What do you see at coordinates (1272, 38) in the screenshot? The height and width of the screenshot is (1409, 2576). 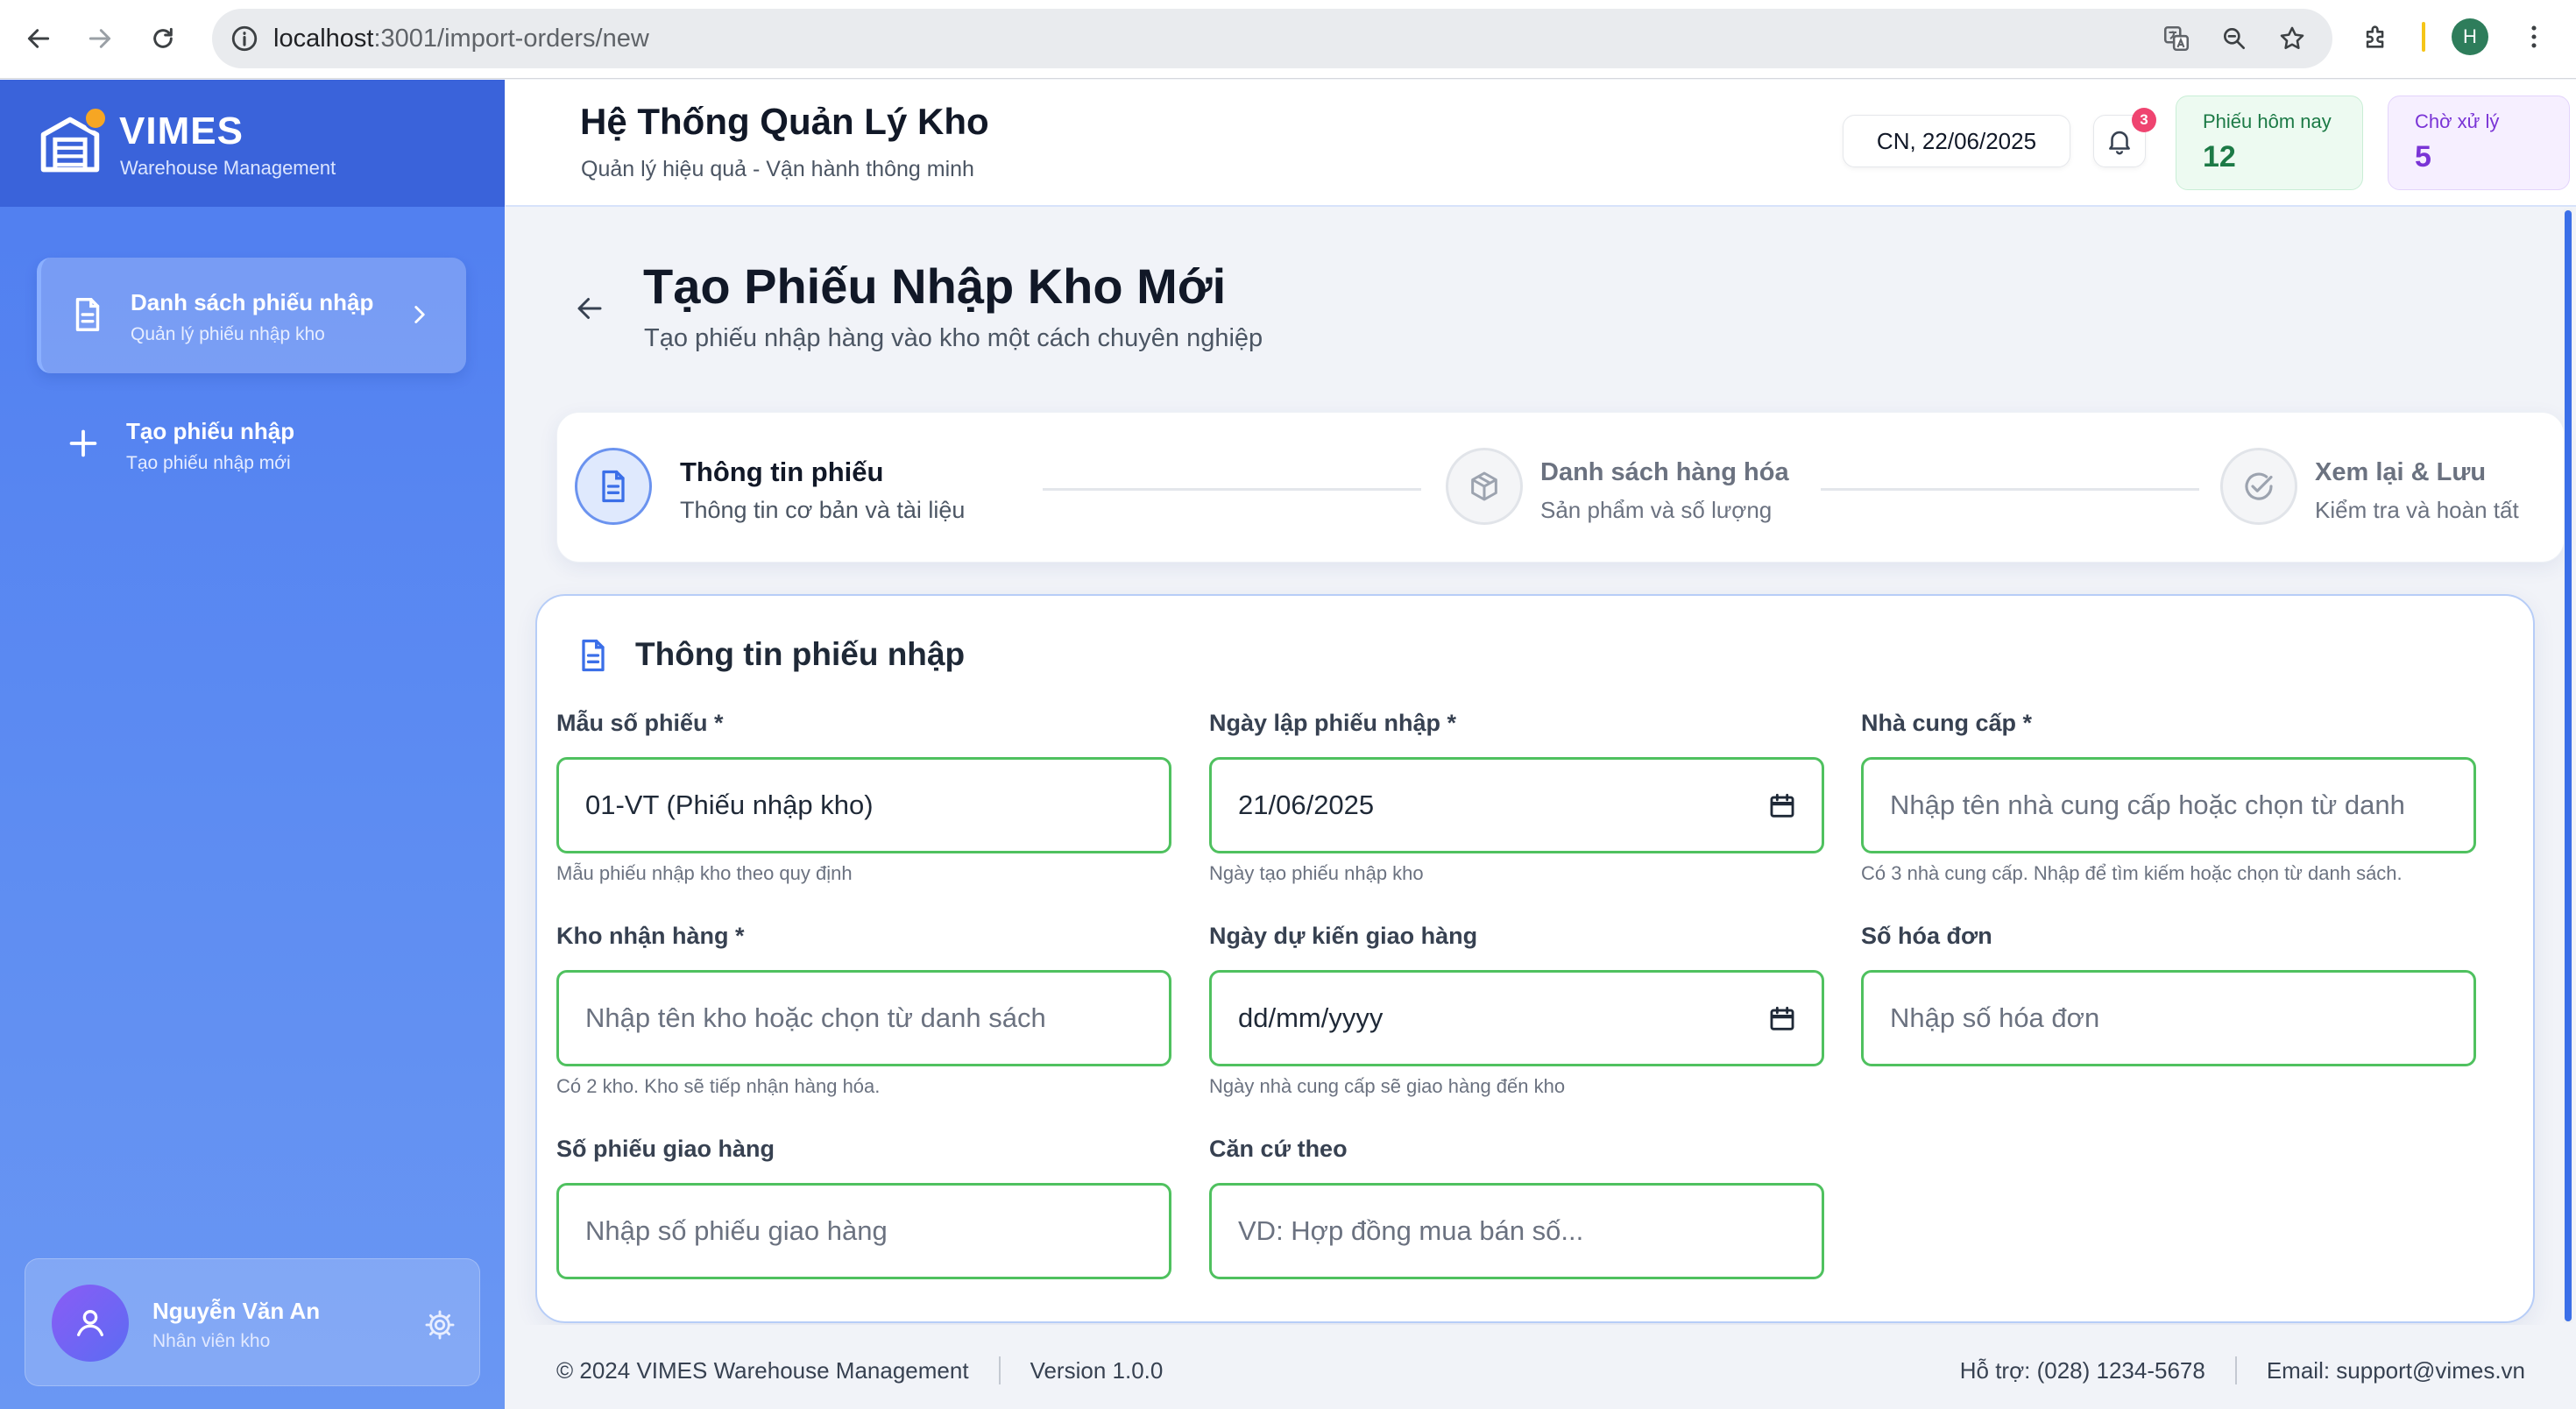 I see `address-bar: localhost:3001/import-orders/new` at bounding box center [1272, 38].